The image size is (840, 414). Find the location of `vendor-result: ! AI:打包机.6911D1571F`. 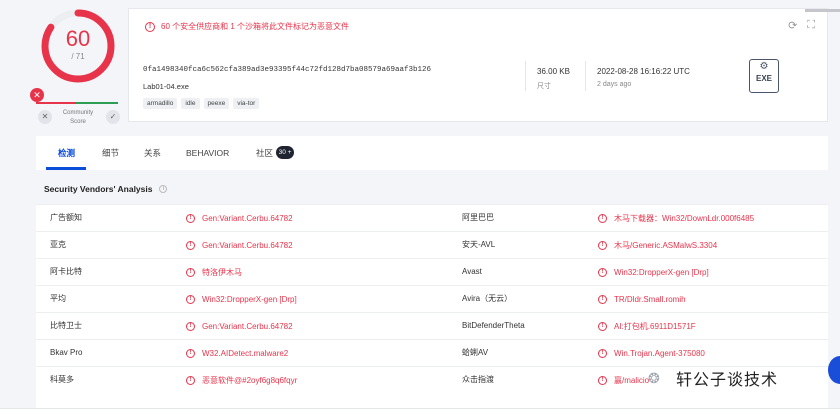

vendor-result: ! AI:打包机.6911D1571F is located at coordinates (647, 326).